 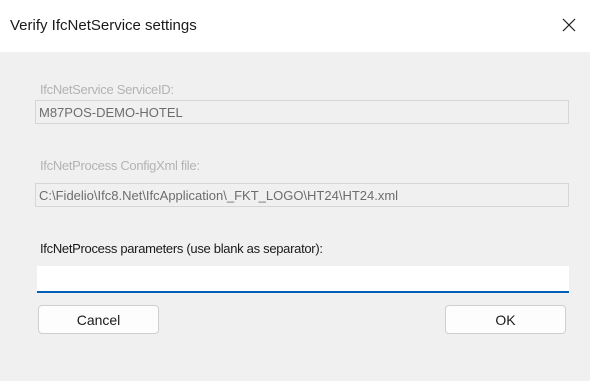 I want to click on config-file-label: IfcNetProcess ConfigXml file:, so click(x=120, y=165).